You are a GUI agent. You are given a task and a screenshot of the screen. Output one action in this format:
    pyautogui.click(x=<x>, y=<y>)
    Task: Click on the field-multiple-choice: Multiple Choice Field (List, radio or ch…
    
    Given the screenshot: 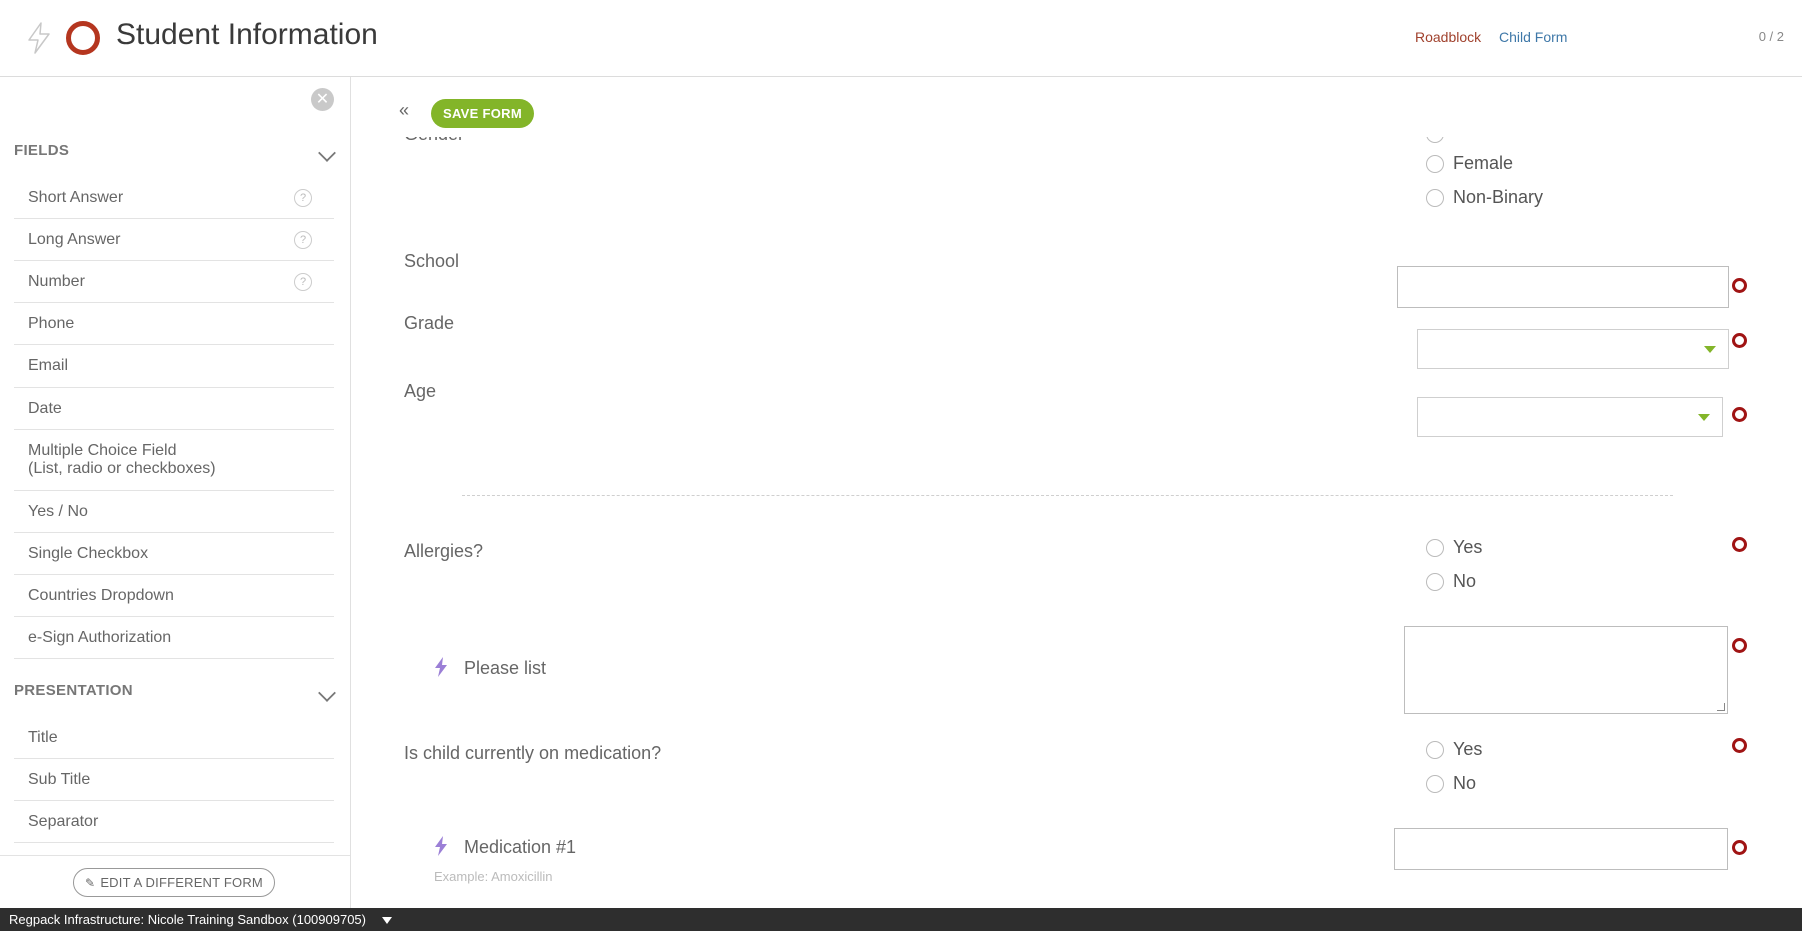 What is the action you would take?
    pyautogui.click(x=174, y=460)
    